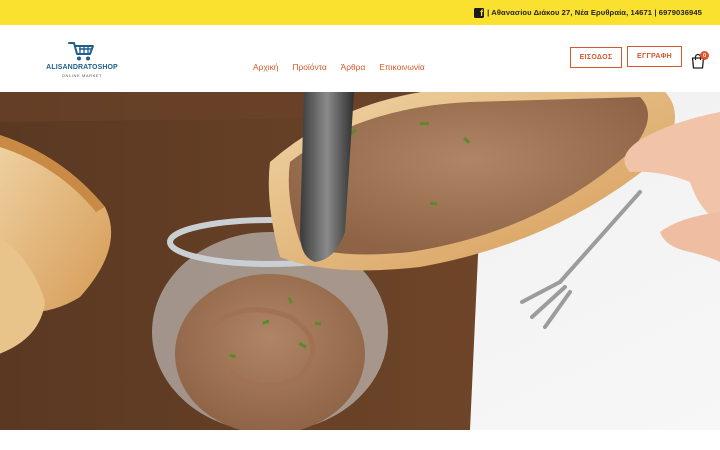  Describe the element at coordinates (339, 67) in the screenshot. I see `main-nav: Αρχική Προϊόντα Άρθρα Επικοινωνία` at that location.